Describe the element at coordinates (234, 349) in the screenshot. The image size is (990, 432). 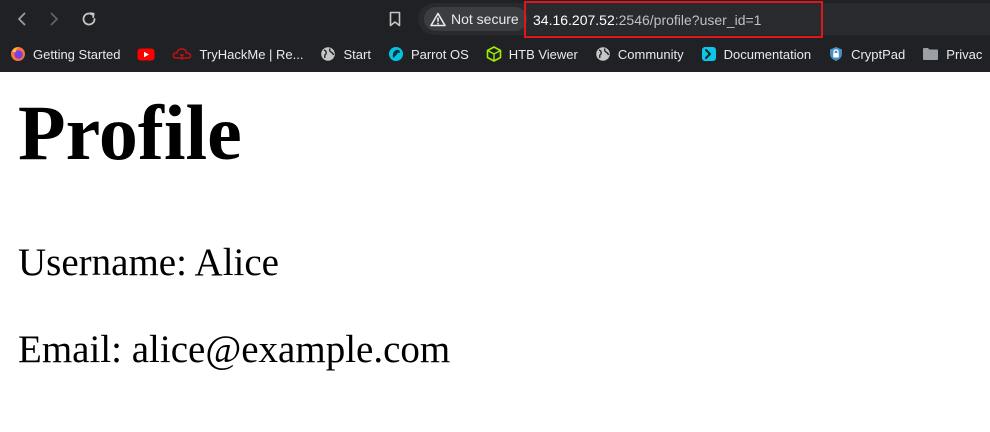
I see `email-text: Email: alice@example.com` at that location.